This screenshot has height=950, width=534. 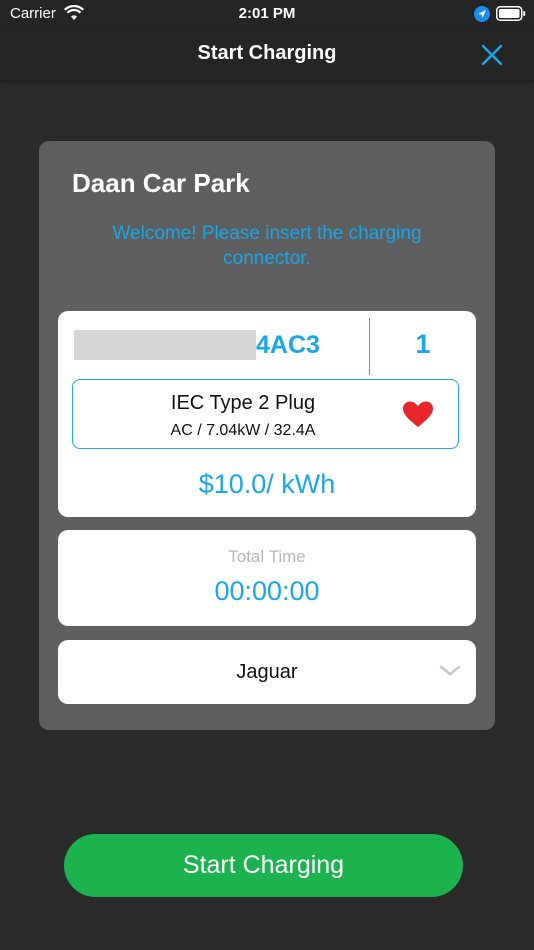 What do you see at coordinates (267, 591) in the screenshot?
I see `total-time-value: 00:00:00` at bounding box center [267, 591].